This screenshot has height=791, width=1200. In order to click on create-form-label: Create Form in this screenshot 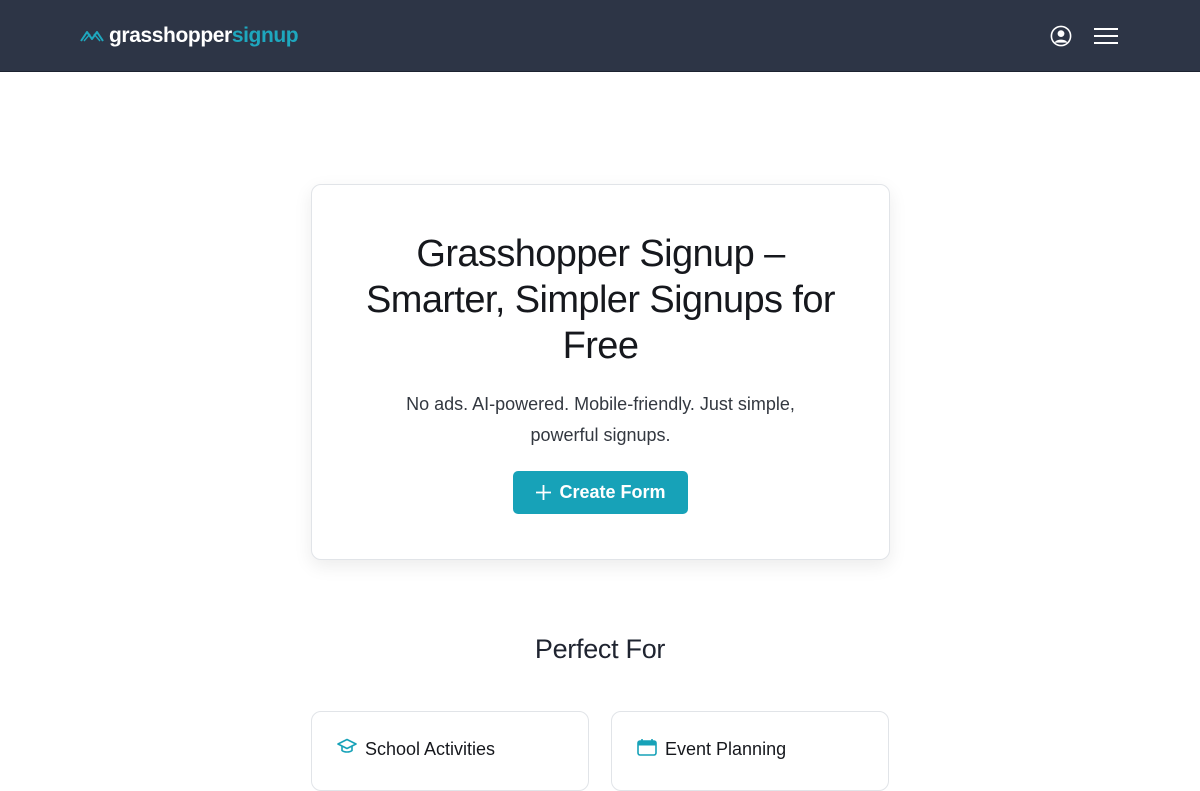, I will do `click(612, 492)`.